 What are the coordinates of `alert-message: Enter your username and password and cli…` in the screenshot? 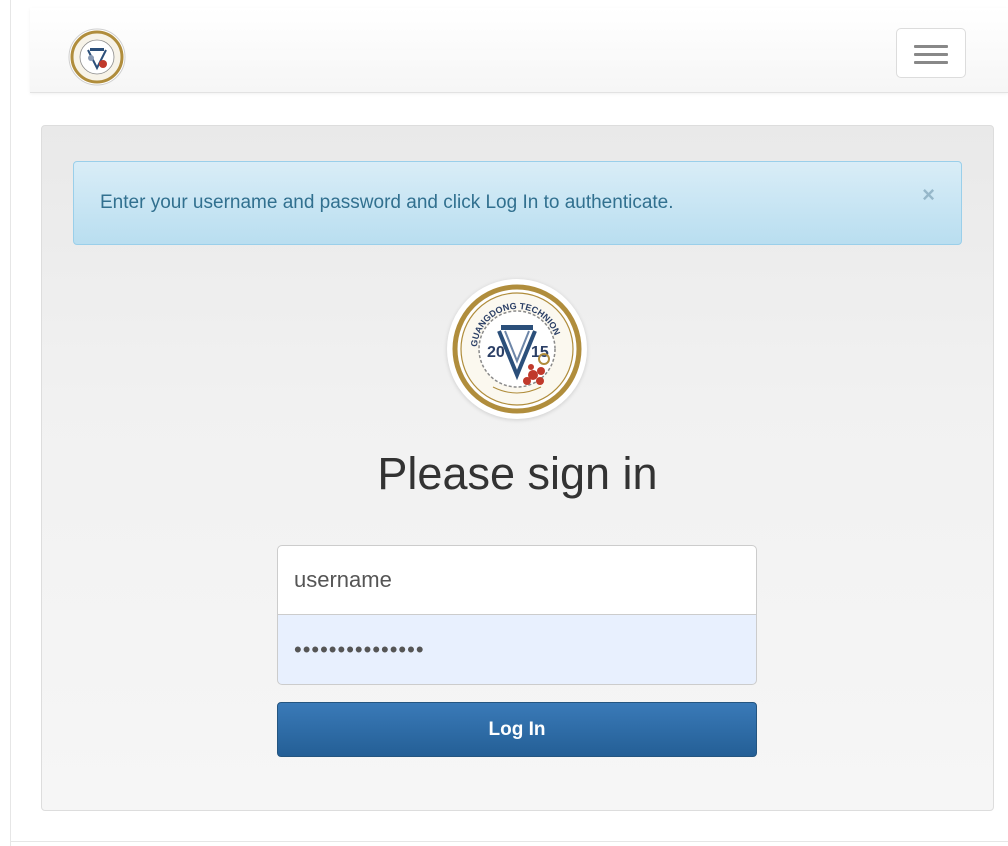 It's located at (387, 202).